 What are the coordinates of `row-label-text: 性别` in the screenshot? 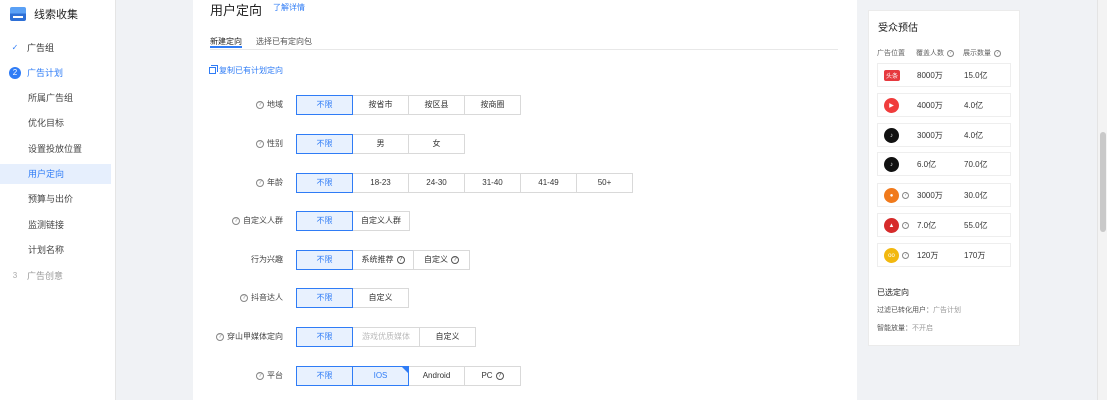 It's located at (275, 143).